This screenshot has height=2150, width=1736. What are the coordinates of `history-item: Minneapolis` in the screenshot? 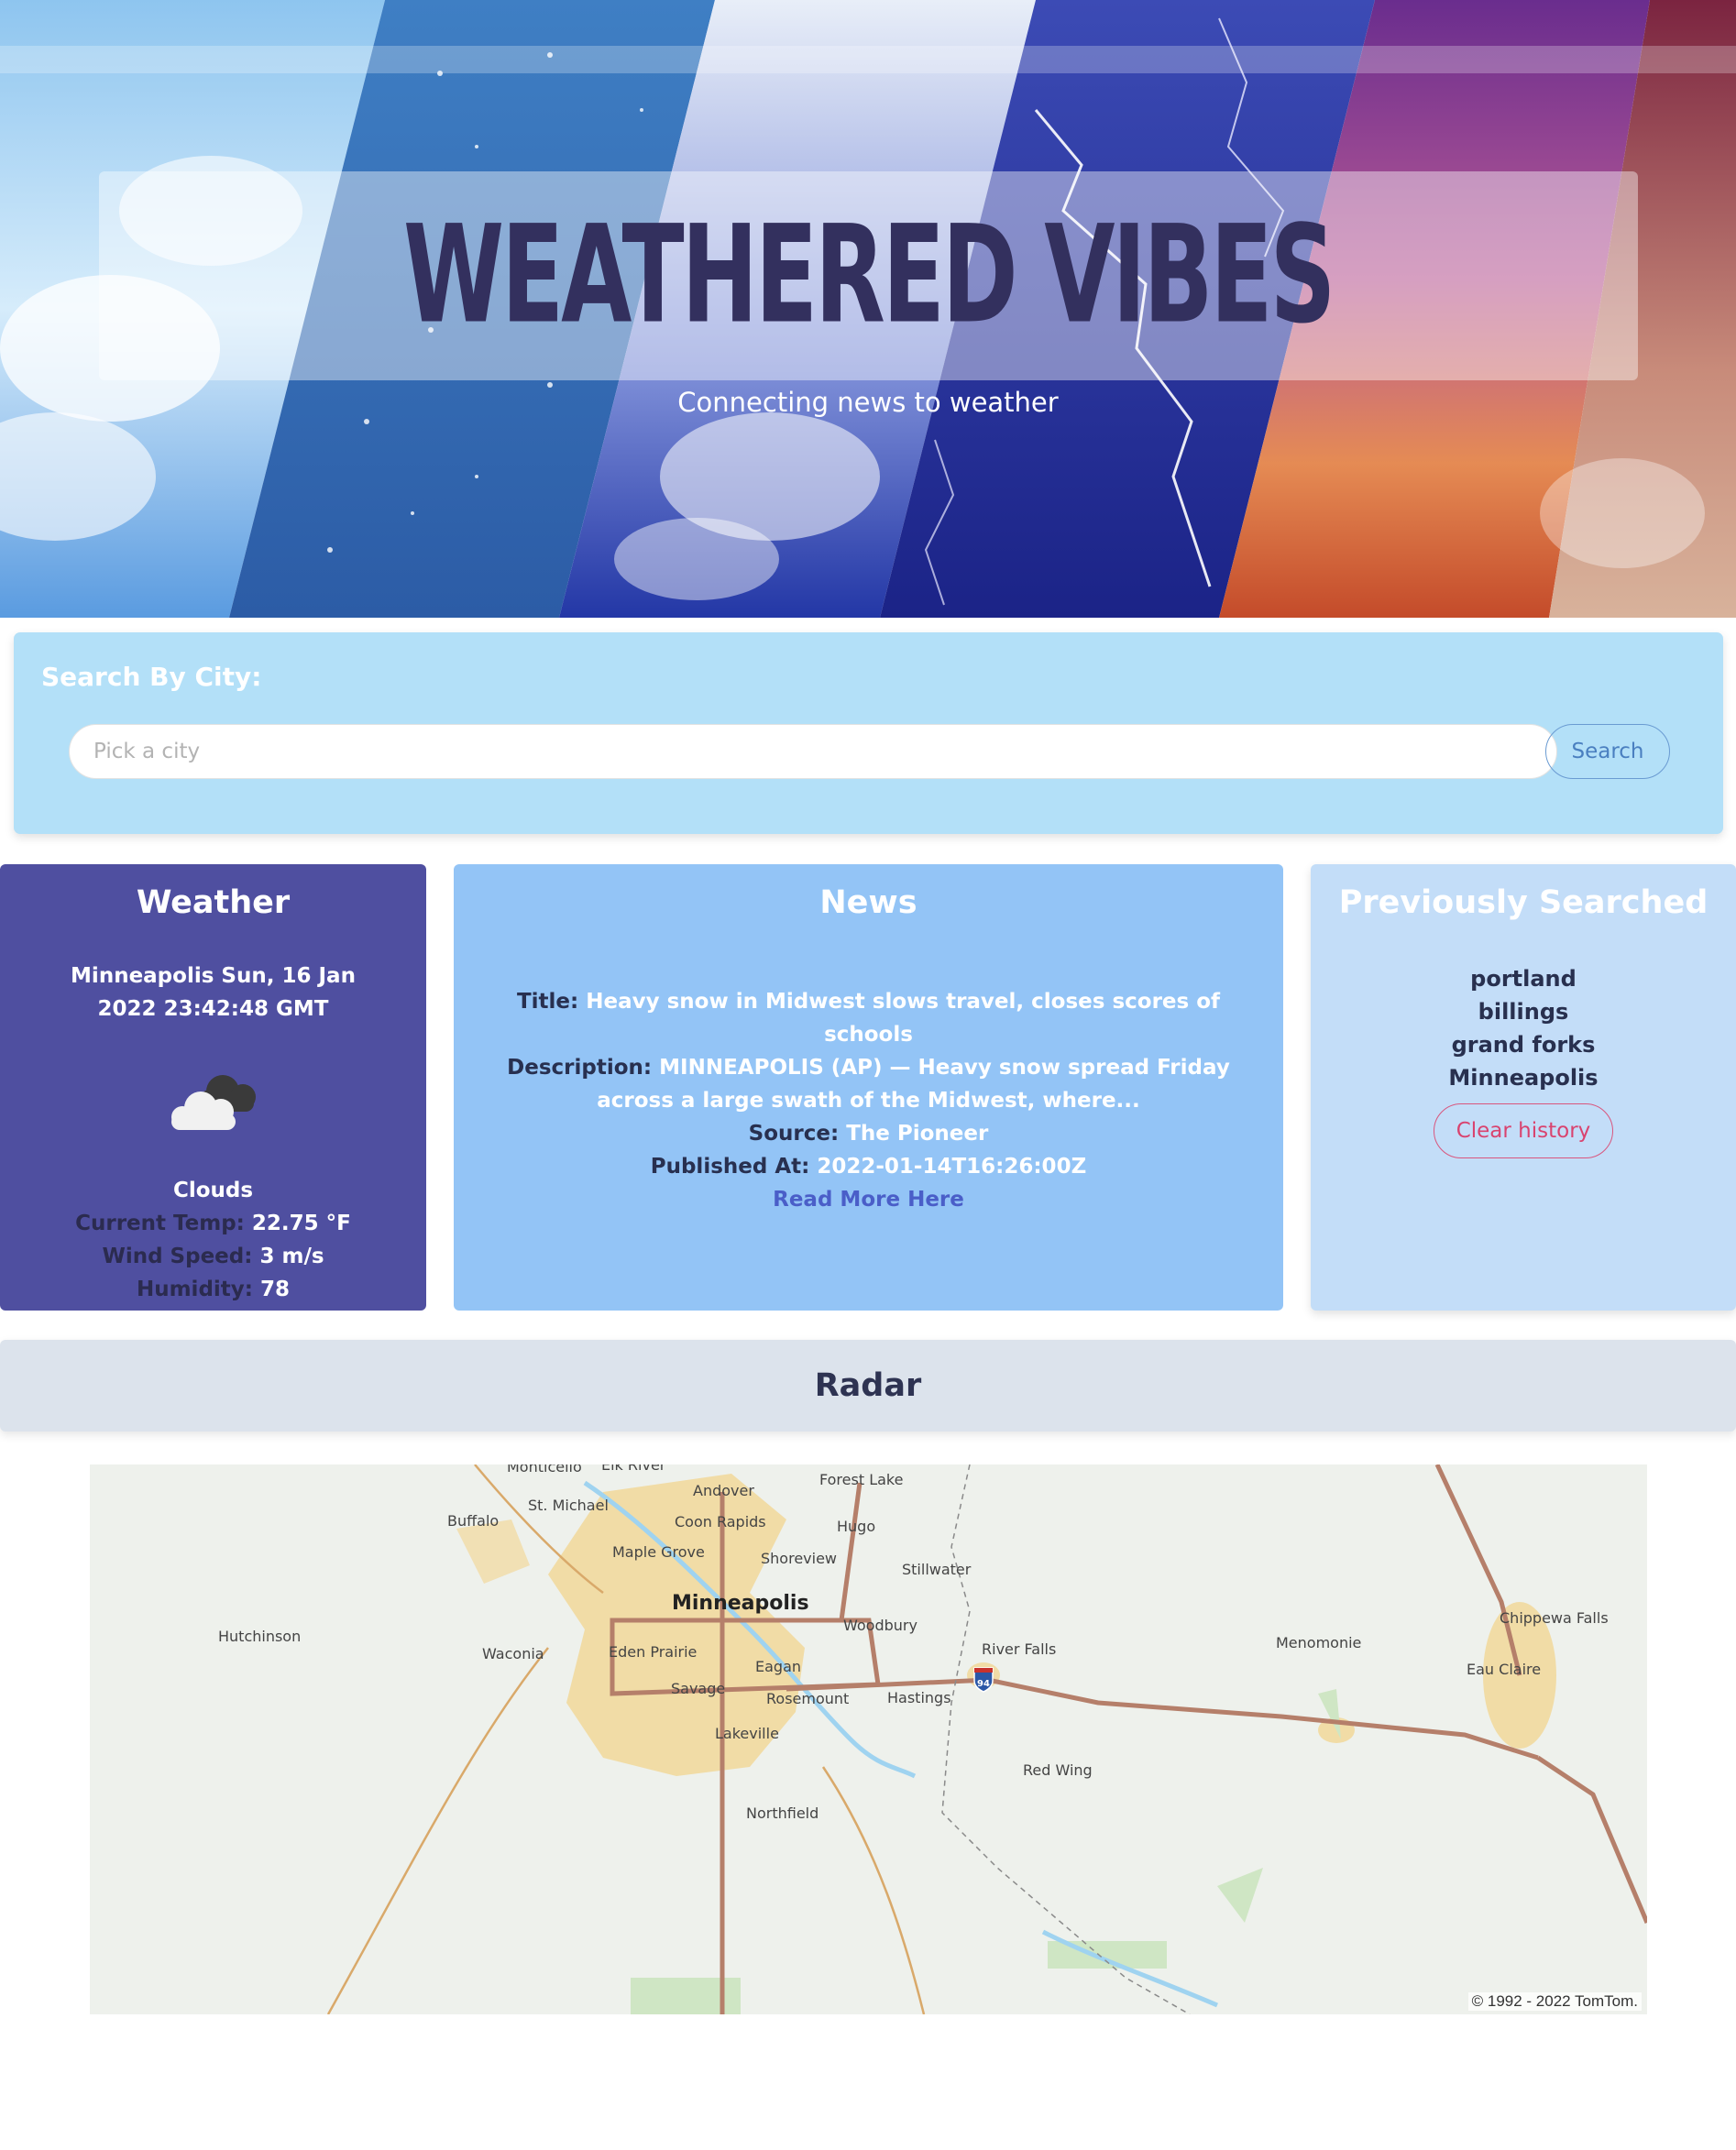 It's located at (1524, 1077).